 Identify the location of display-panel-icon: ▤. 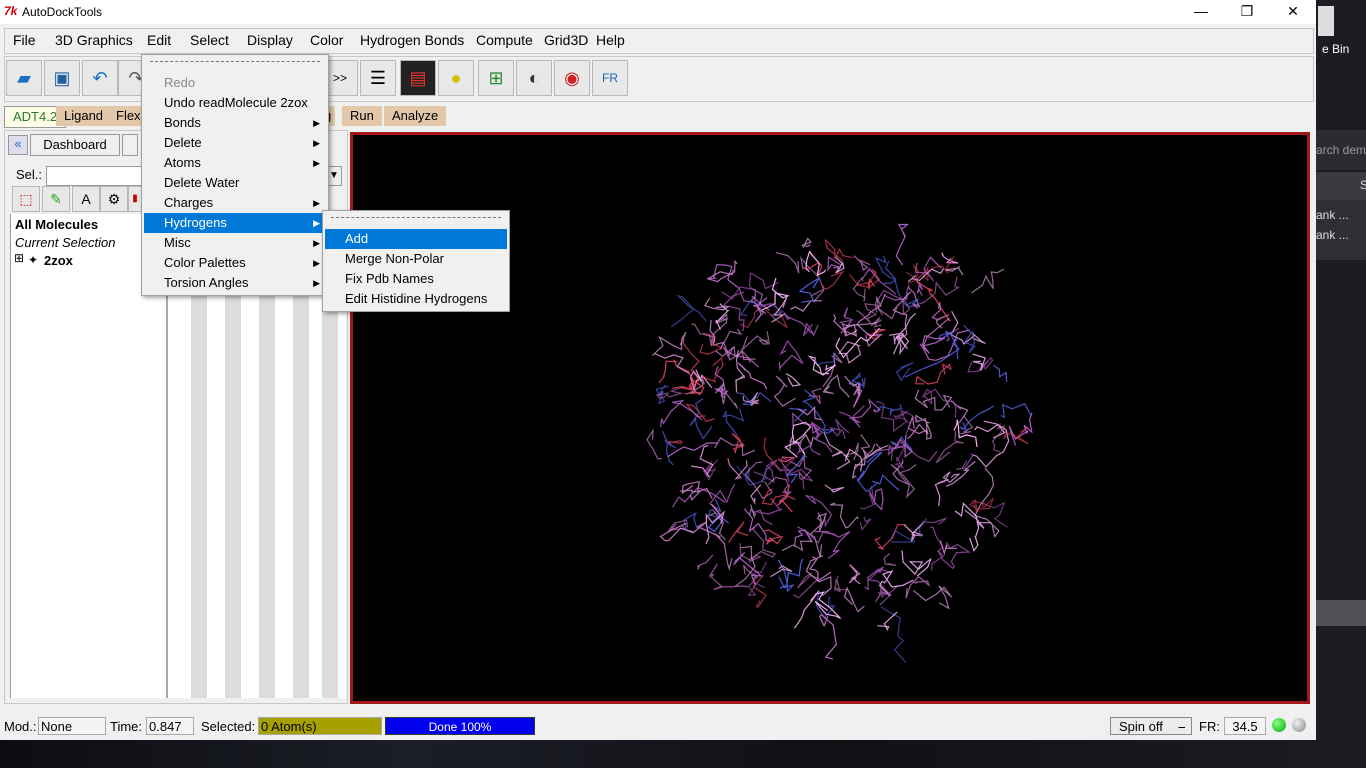
(418, 78).